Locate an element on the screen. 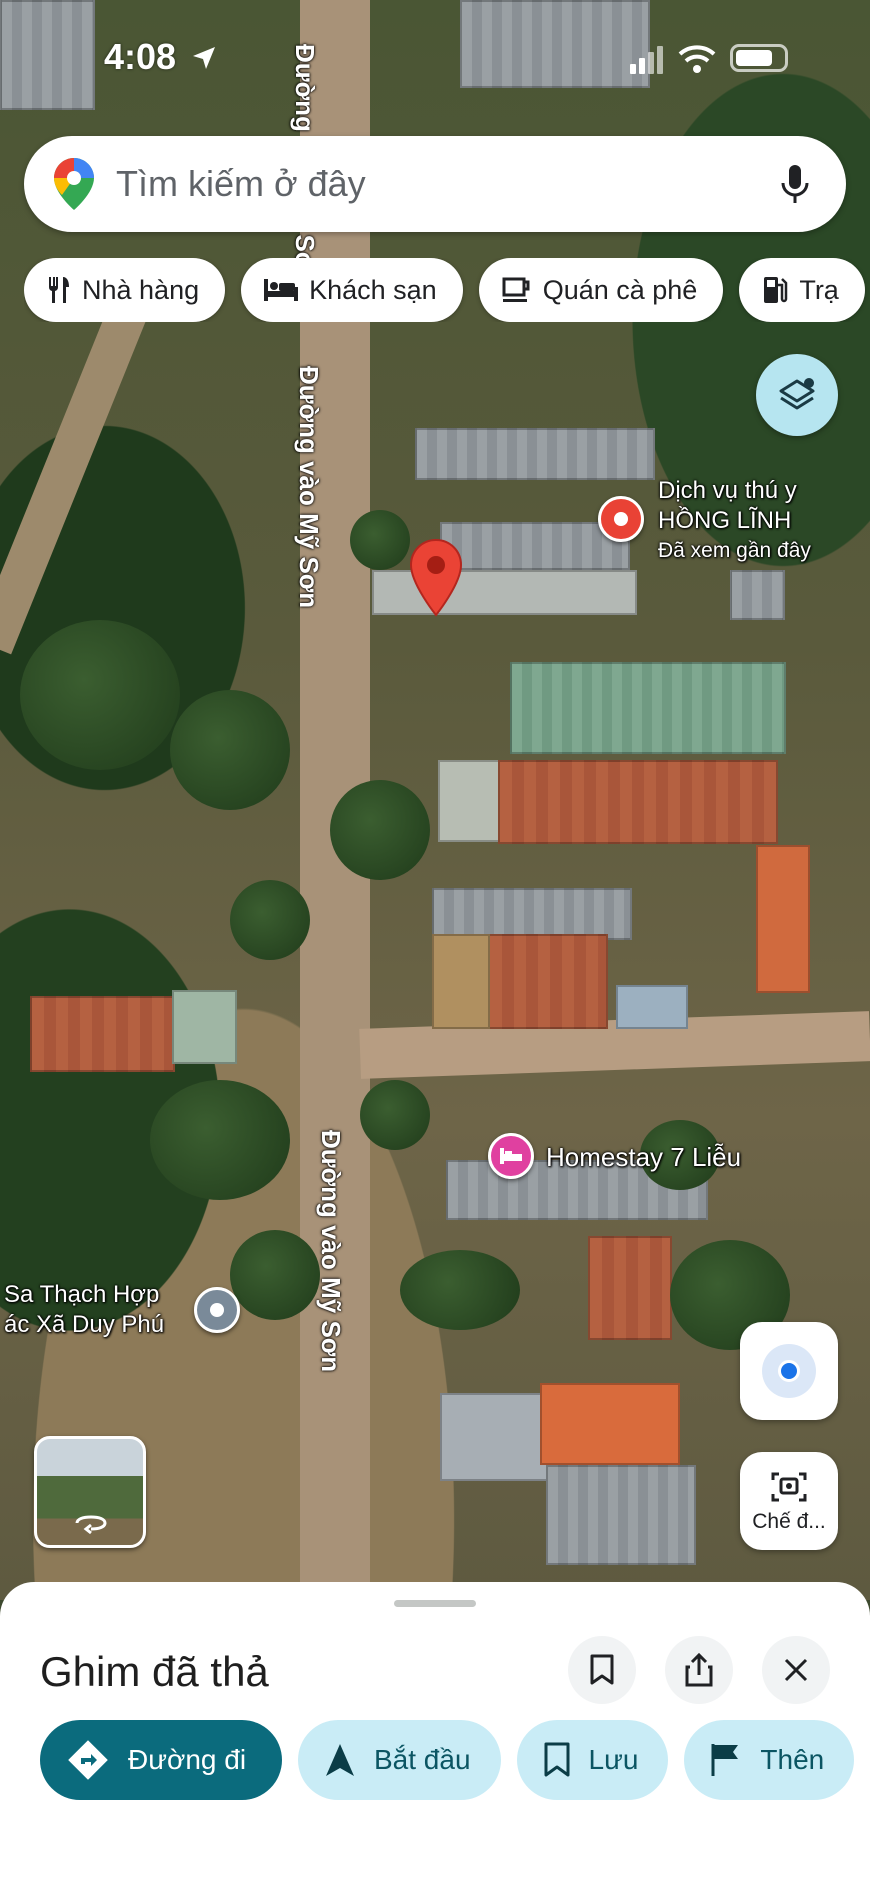 The width and height of the screenshot is (870, 1885). layers-icon is located at coordinates (797, 394).